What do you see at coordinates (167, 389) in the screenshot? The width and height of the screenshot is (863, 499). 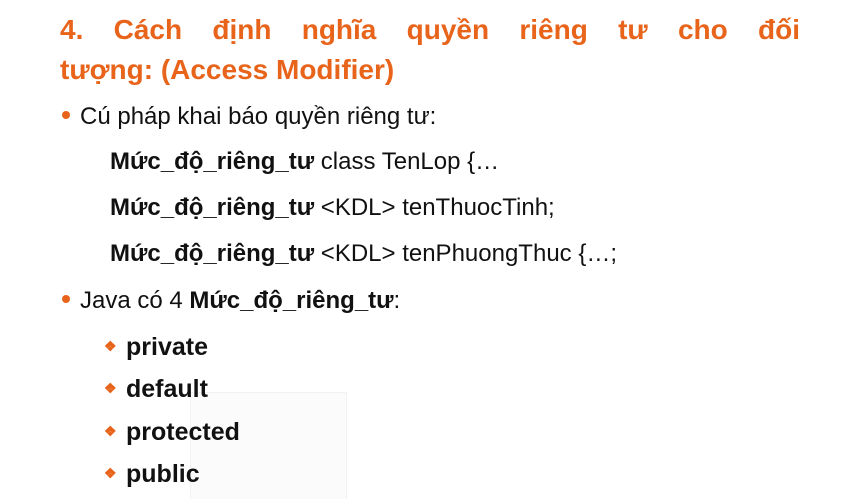 I see `modifier-label: default` at bounding box center [167, 389].